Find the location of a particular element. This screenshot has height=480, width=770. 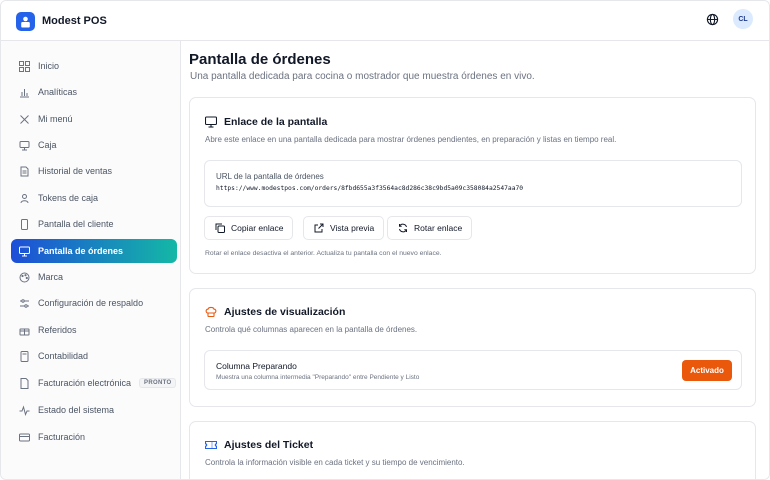

file-icon is located at coordinates (24, 383).